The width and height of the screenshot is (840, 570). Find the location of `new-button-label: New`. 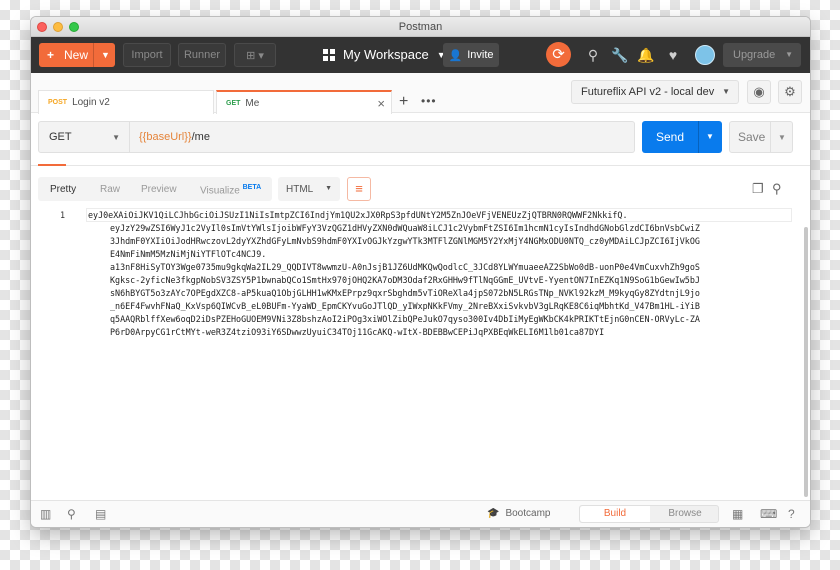

new-button-label: New is located at coordinates (76, 55).